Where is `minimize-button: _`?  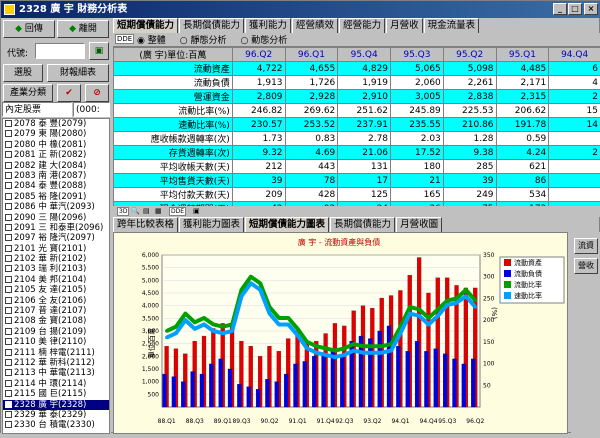 minimize-button: _ is located at coordinates (560, 9).